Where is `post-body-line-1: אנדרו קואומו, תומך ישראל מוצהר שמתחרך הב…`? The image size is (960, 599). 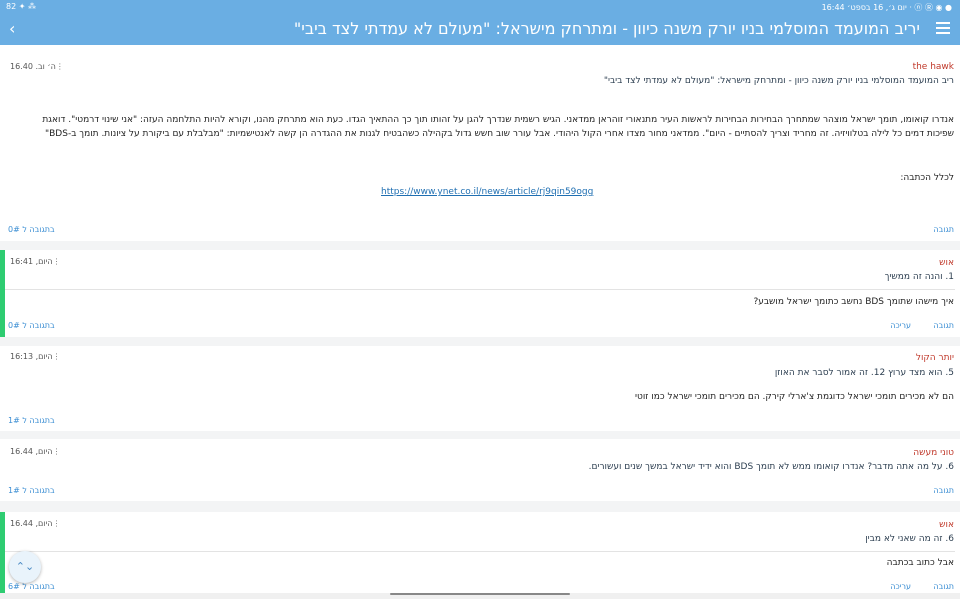
post-body-line-1: אנדרו קואומו, תומך ישראל מוצהר שמתחרך הב… is located at coordinates (498, 120).